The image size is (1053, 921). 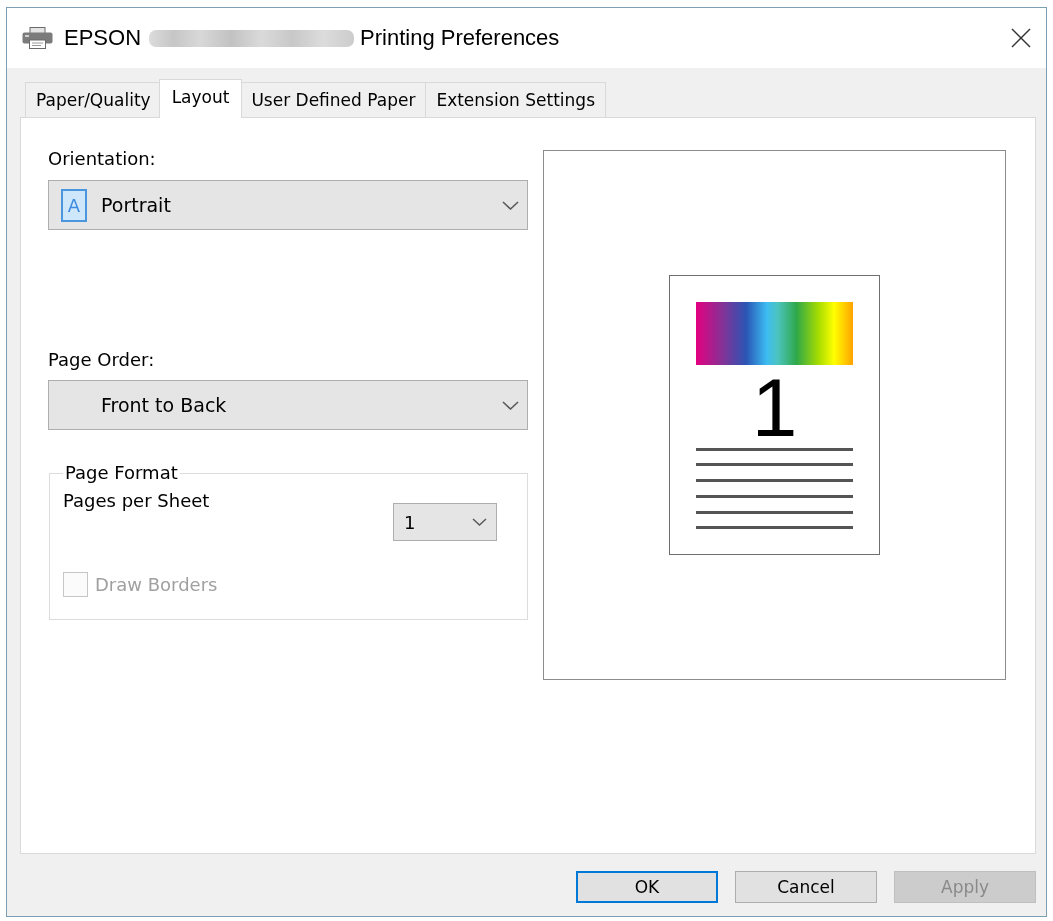 I want to click on group-title: Page Format, so click(x=121, y=473).